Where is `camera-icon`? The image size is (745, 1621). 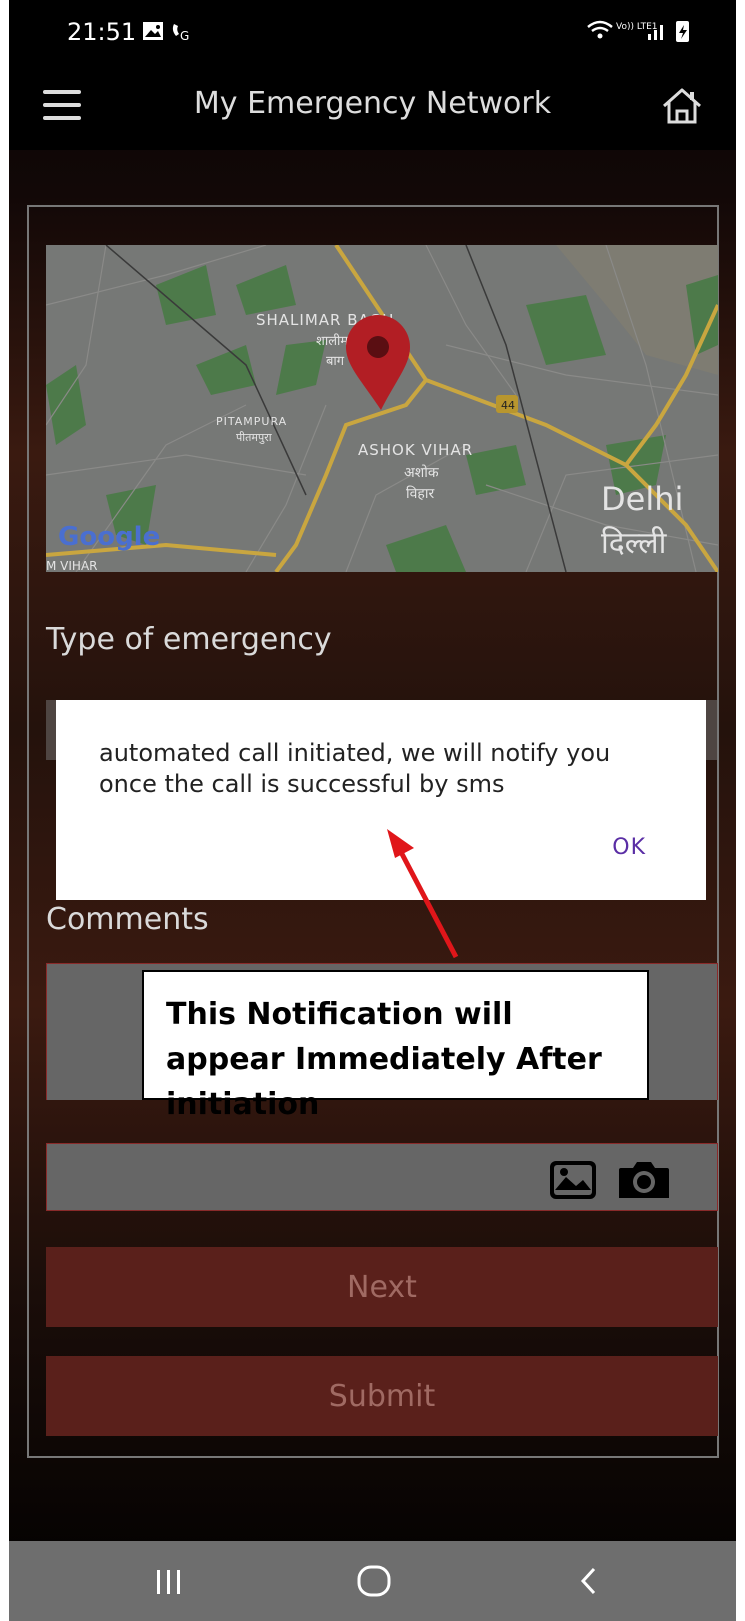 camera-icon is located at coordinates (644, 1180).